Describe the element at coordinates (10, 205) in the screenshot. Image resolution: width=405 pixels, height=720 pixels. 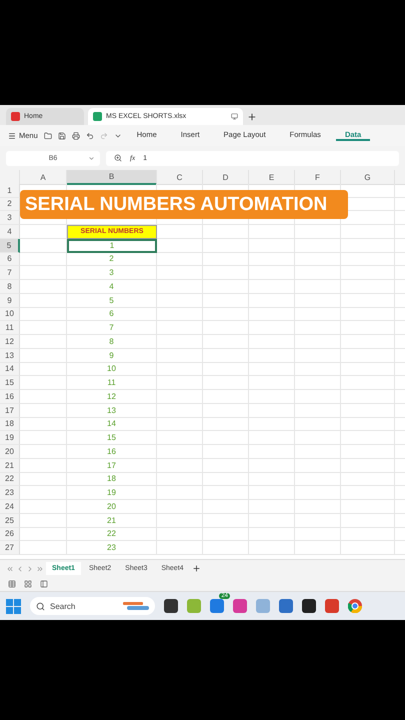
I see `row-header: 2` at that location.